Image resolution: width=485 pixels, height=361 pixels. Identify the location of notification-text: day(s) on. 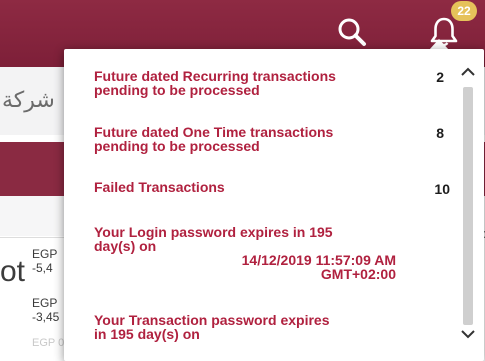
(125, 246).